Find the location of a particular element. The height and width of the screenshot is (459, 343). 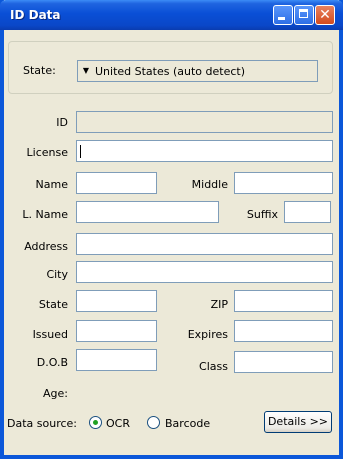

name-label: Name is located at coordinates (51, 184).